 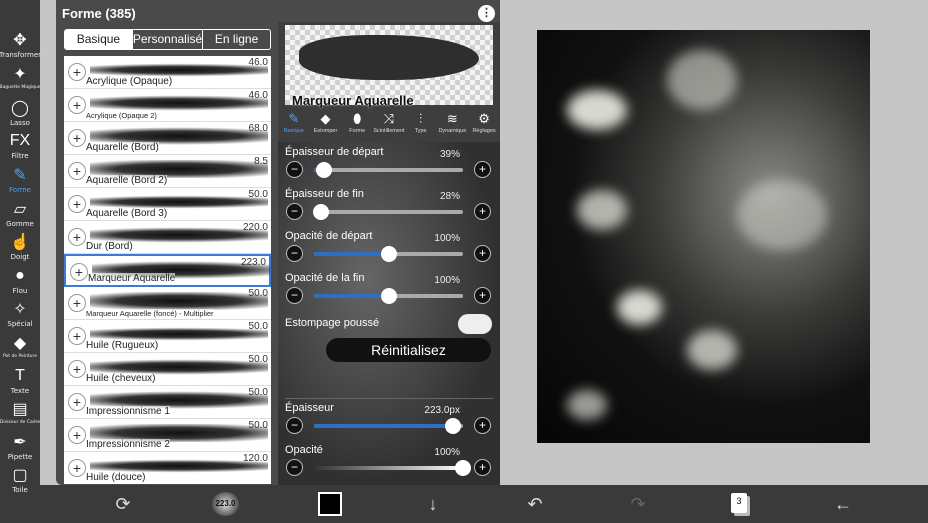 I want to click on end-thickness-track, so click(x=388, y=212).